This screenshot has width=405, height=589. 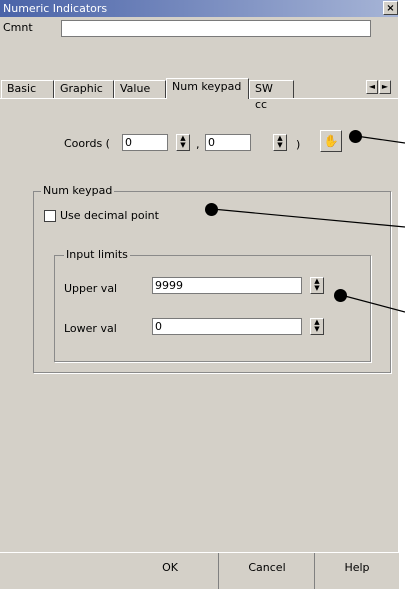 I want to click on callout-dot-coords, so click(x=355, y=136).